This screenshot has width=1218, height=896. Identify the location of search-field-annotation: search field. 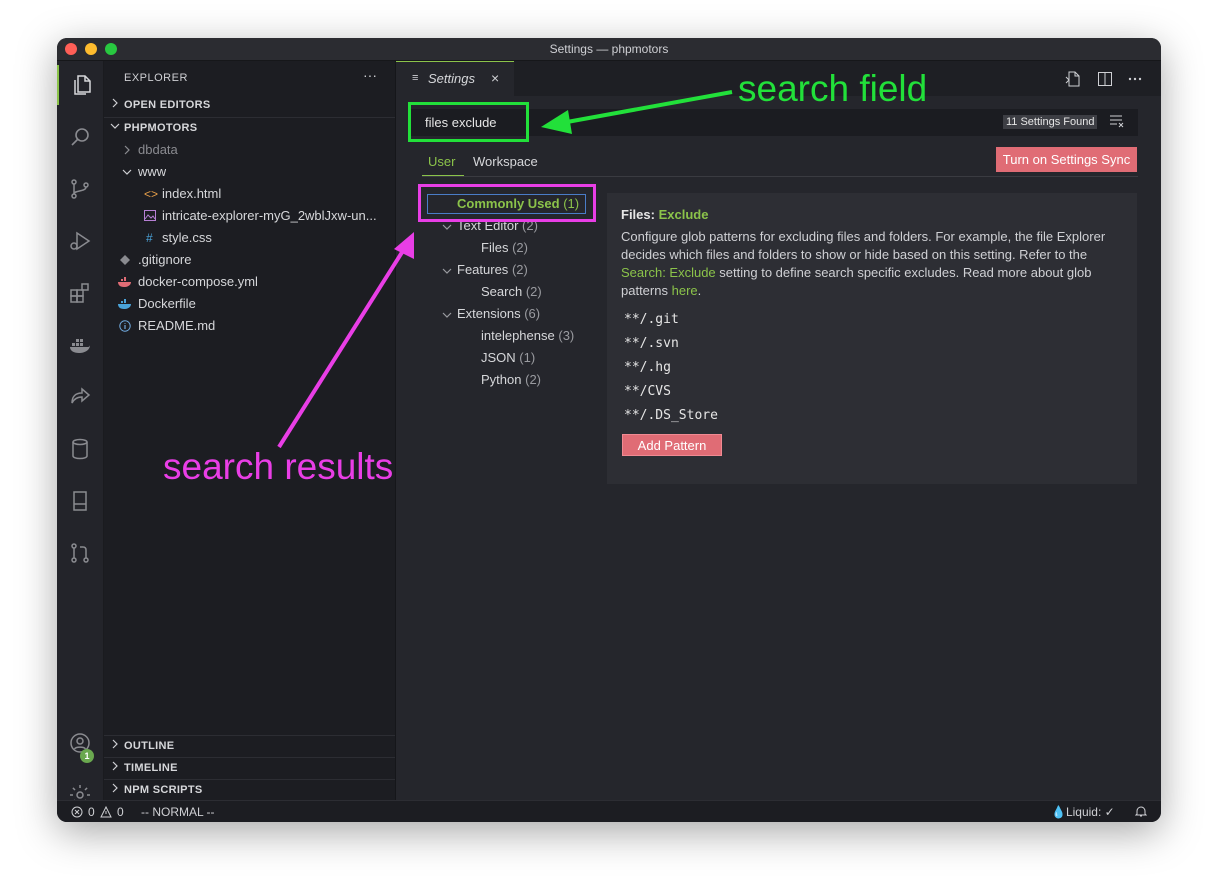
(833, 88).